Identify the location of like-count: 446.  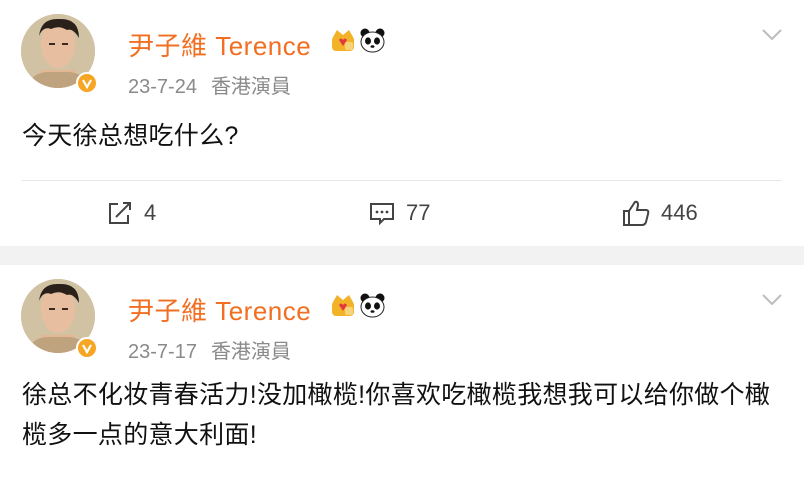
(679, 212).